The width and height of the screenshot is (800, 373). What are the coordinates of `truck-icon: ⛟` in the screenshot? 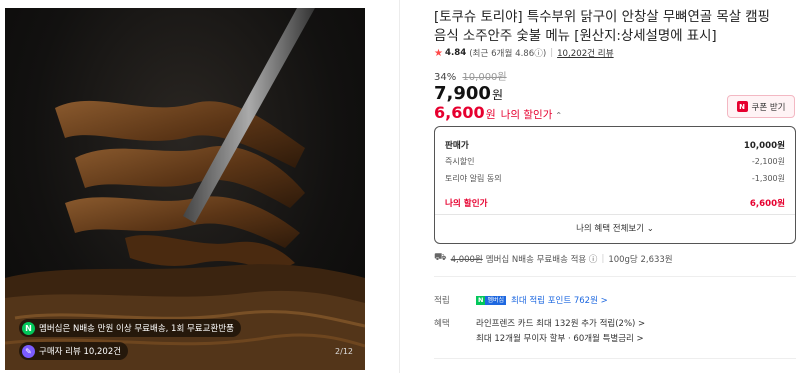 It's located at (440, 257).